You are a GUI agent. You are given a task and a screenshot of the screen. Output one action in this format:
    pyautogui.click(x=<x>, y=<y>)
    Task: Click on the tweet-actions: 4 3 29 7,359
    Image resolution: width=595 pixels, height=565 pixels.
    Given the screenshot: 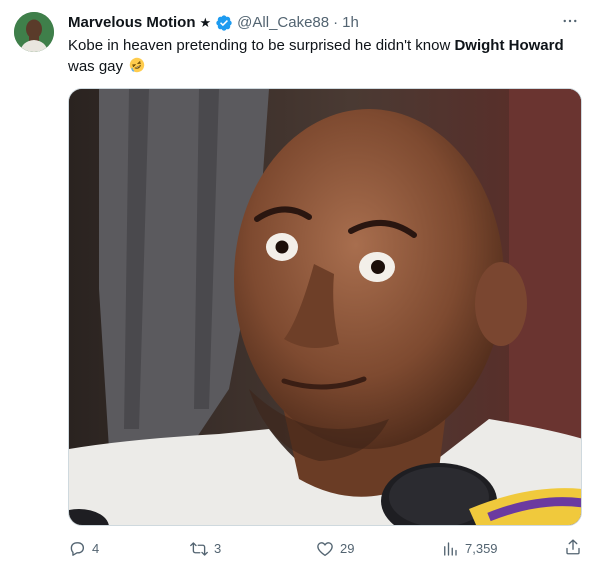 What is the action you would take?
    pyautogui.click(x=325, y=549)
    